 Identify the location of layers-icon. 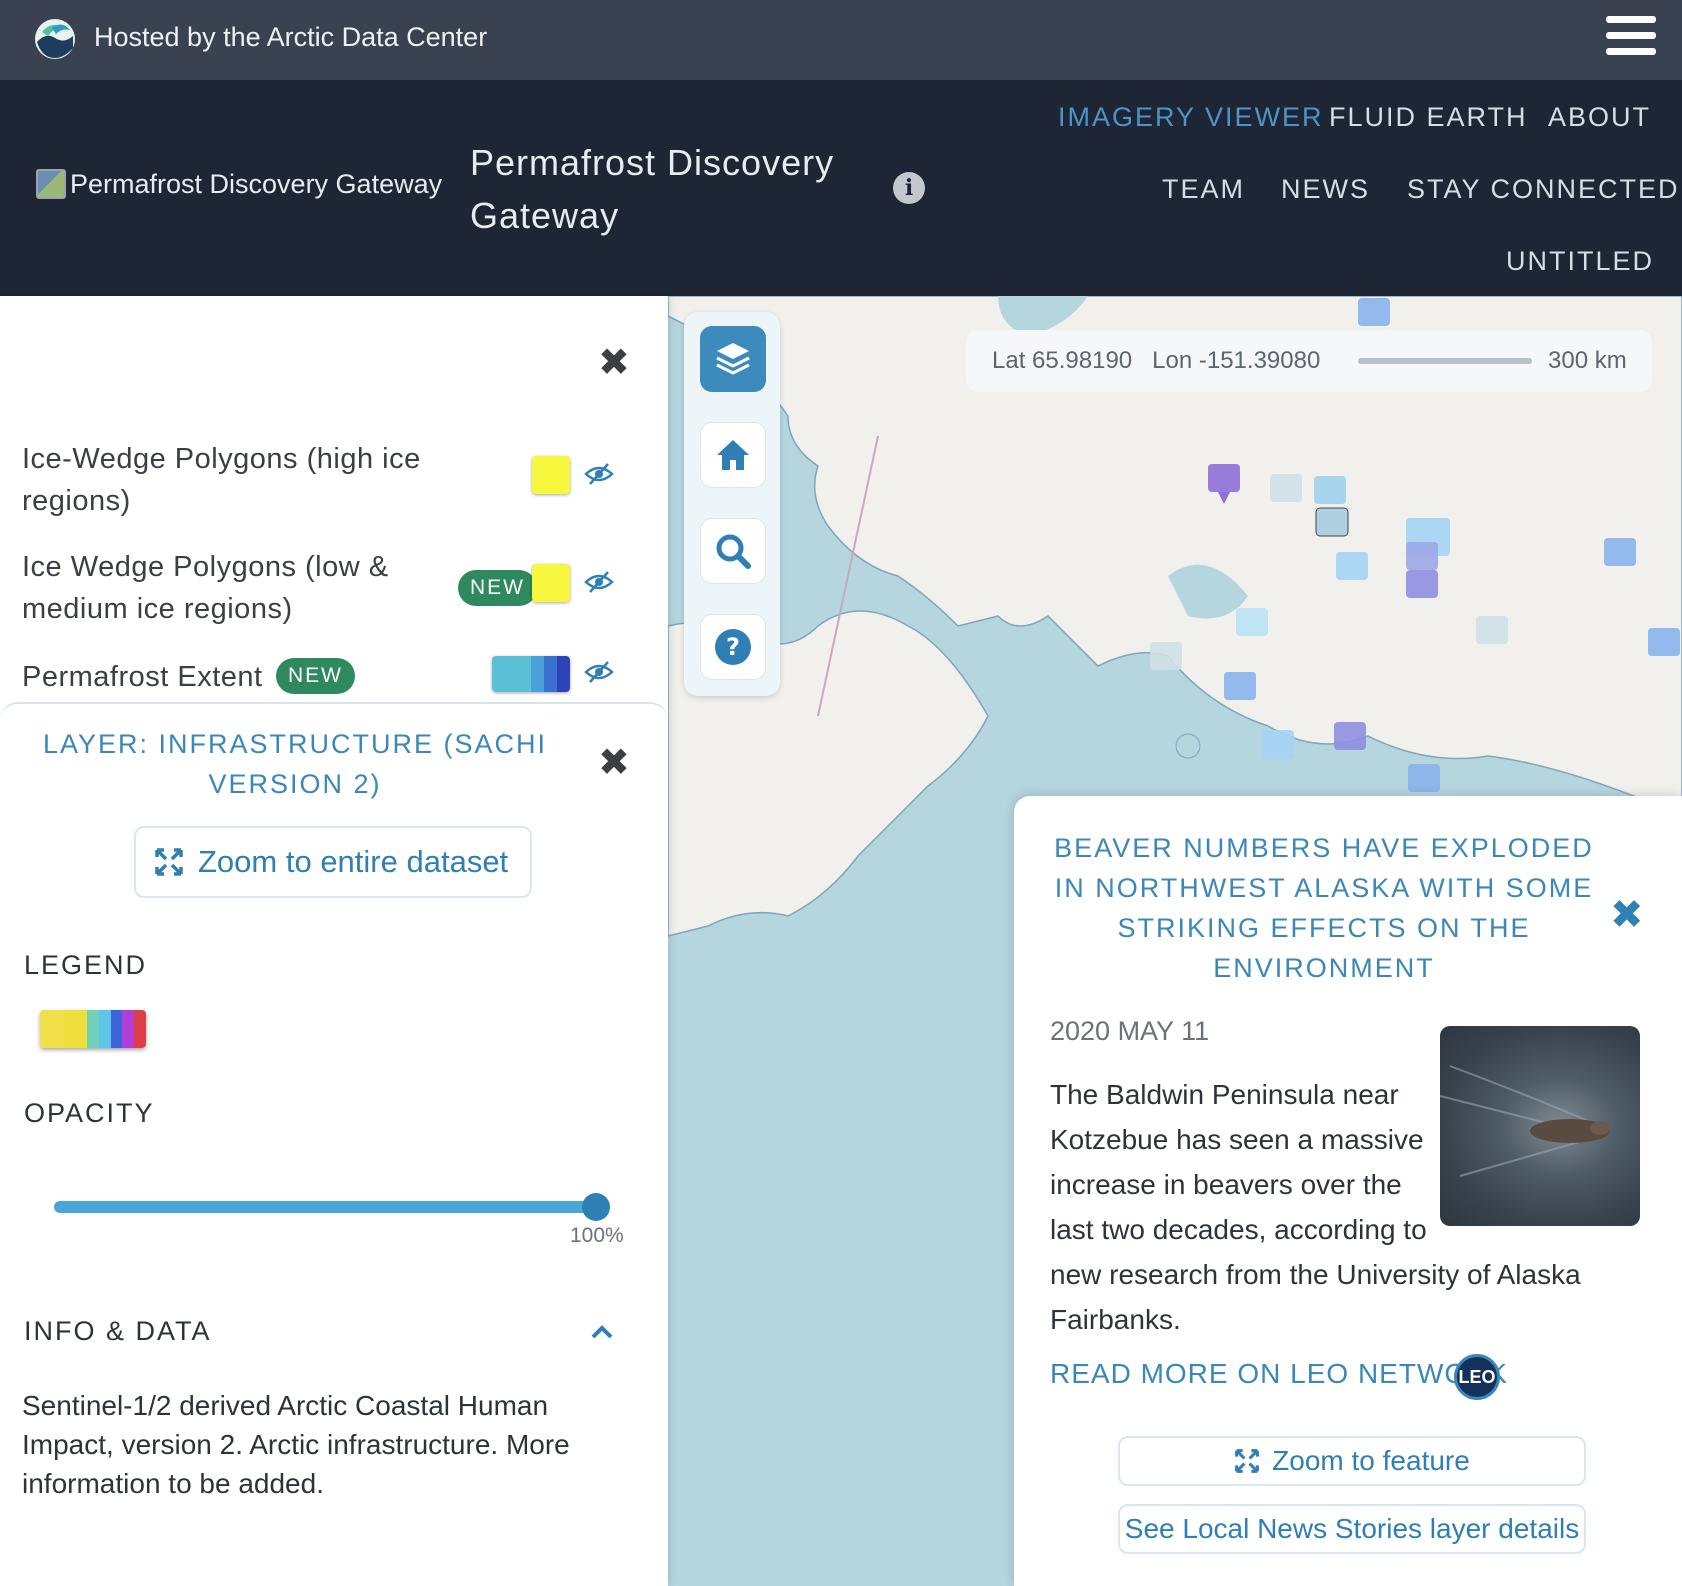
(733, 359).